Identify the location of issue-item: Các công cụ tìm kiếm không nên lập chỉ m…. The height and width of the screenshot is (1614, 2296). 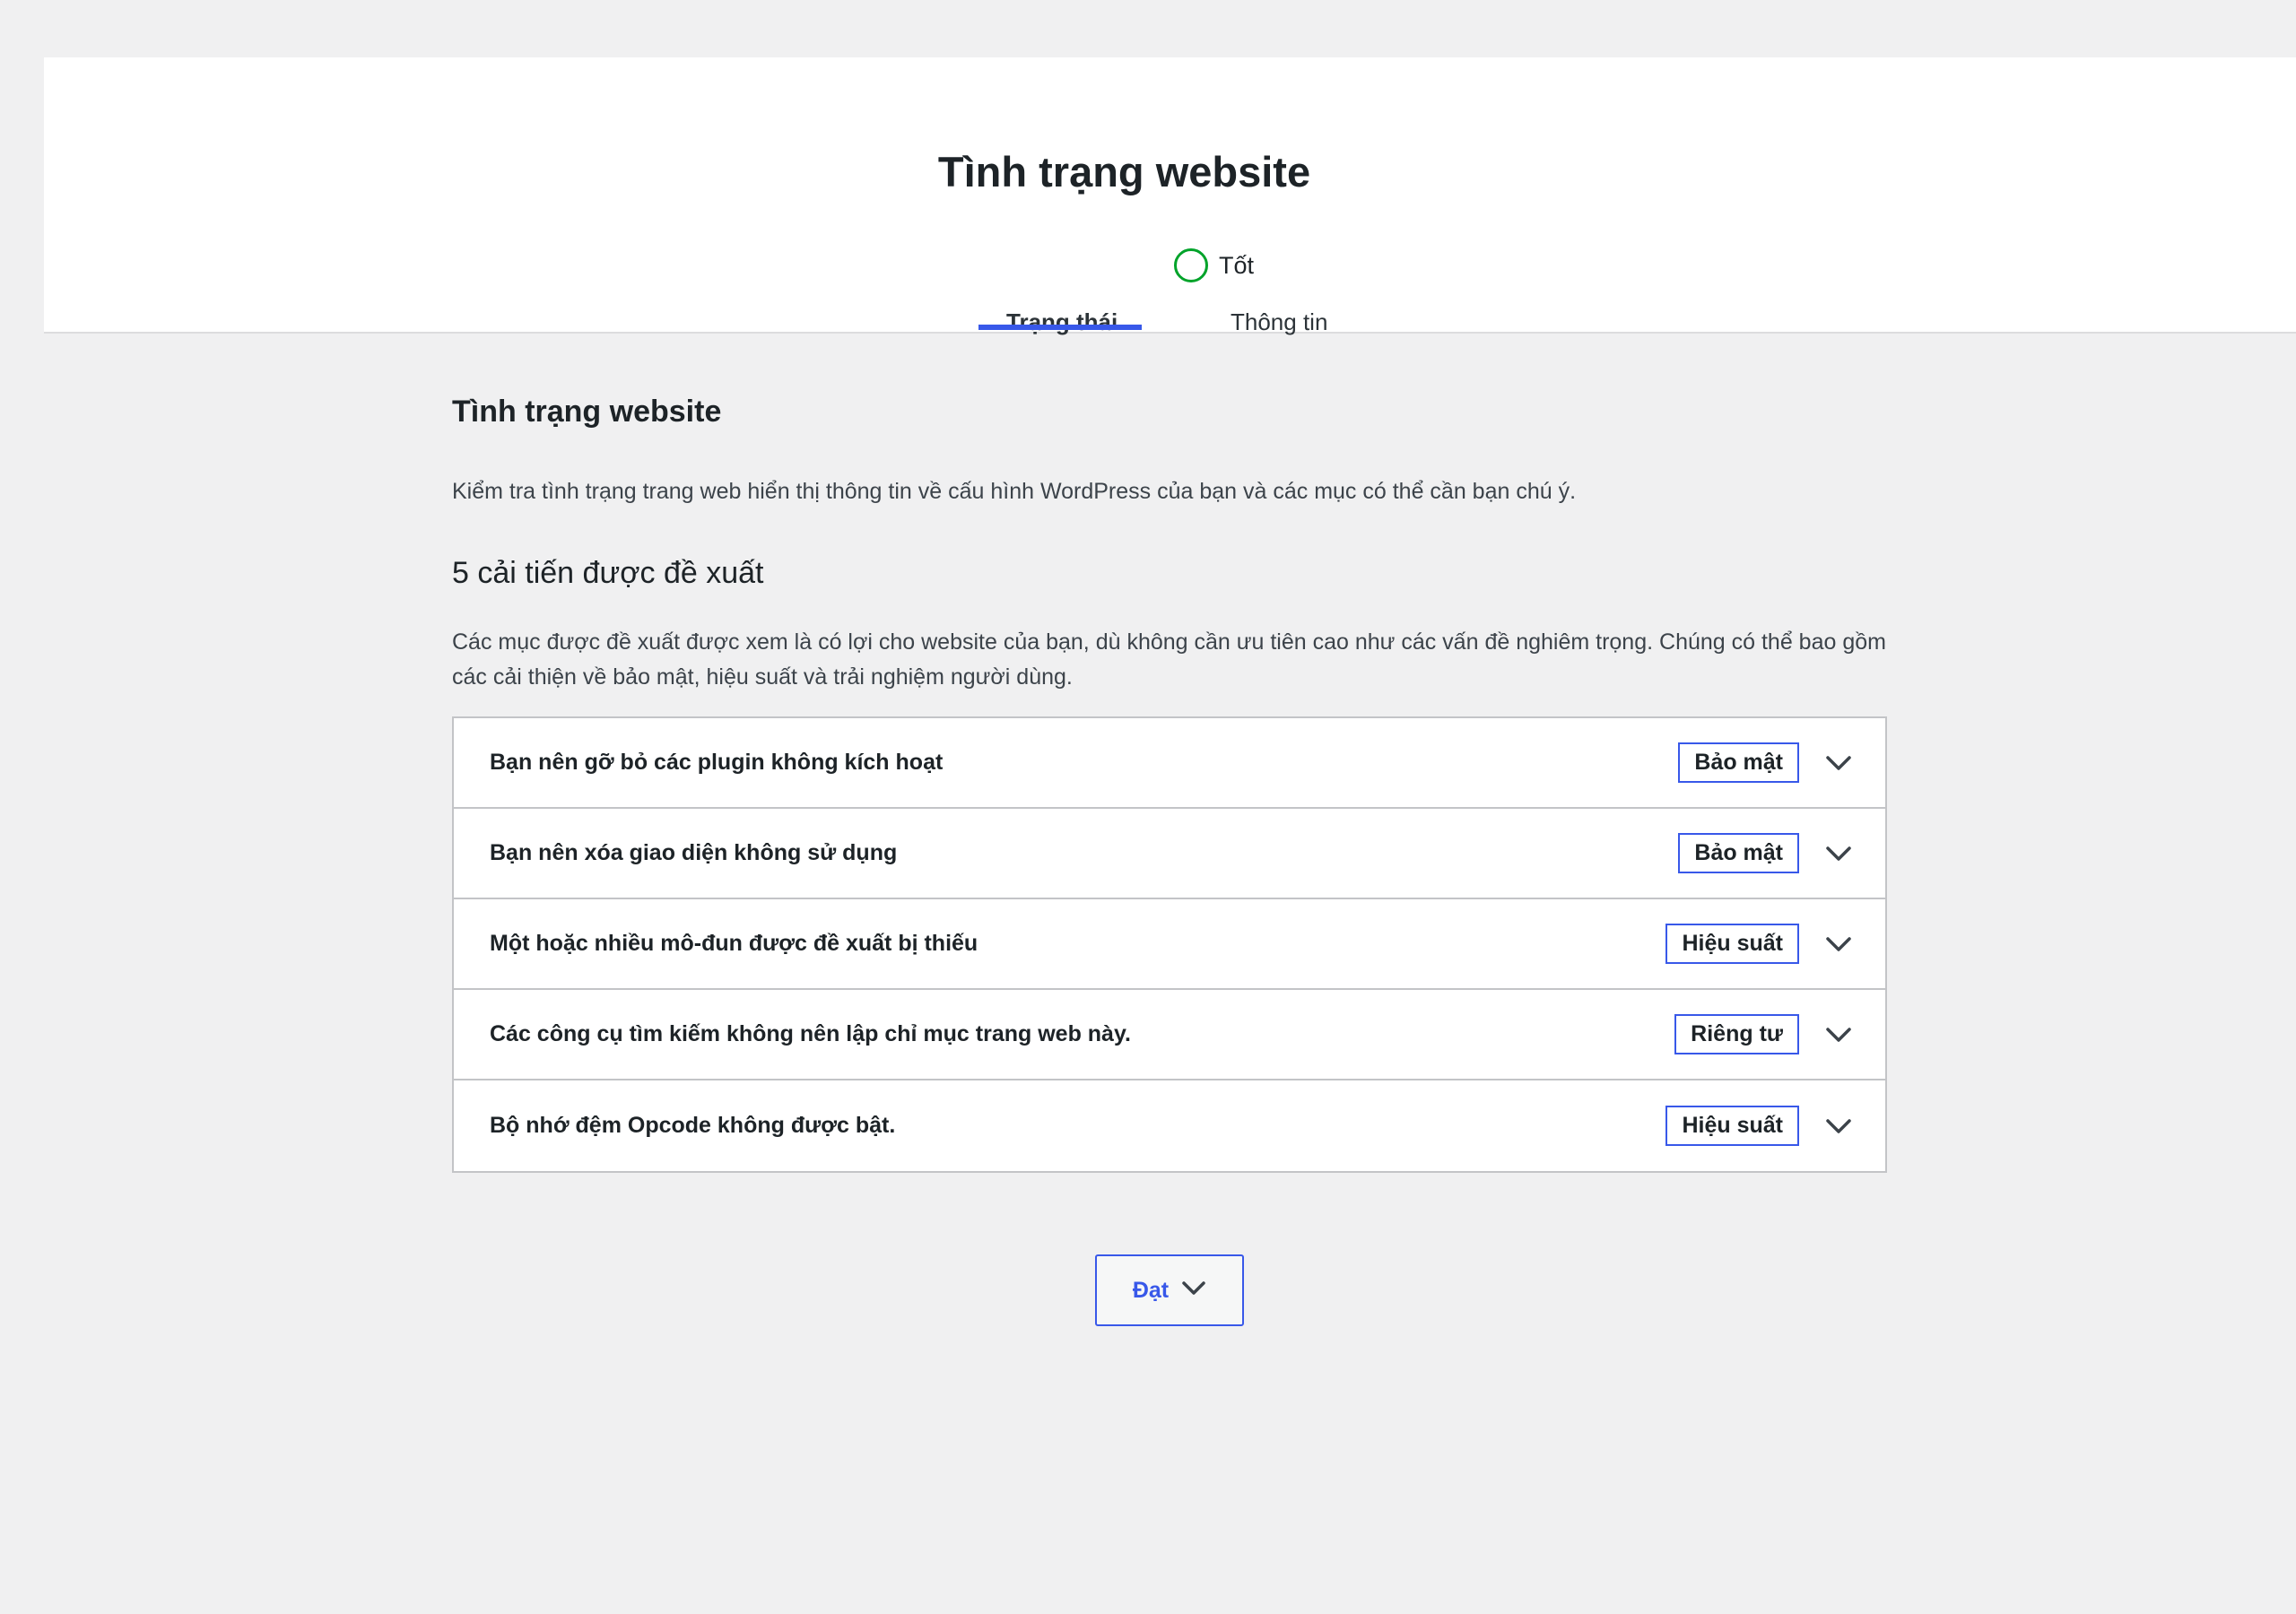
(1169, 1035).